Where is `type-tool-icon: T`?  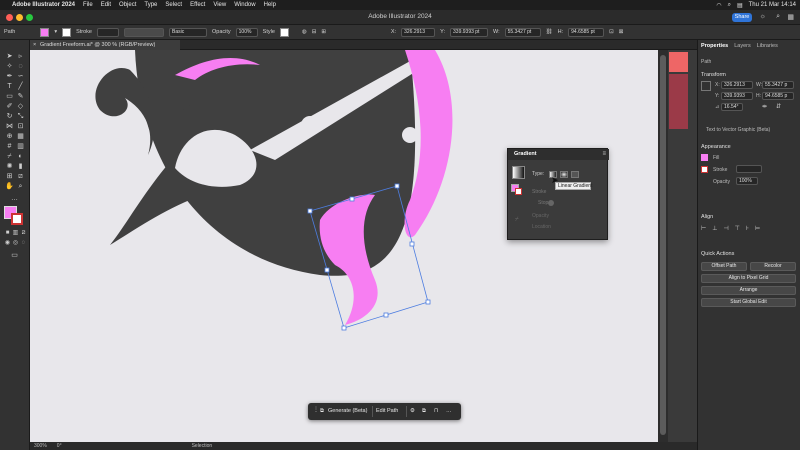
type-tool-icon: T is located at coordinates (9, 87).